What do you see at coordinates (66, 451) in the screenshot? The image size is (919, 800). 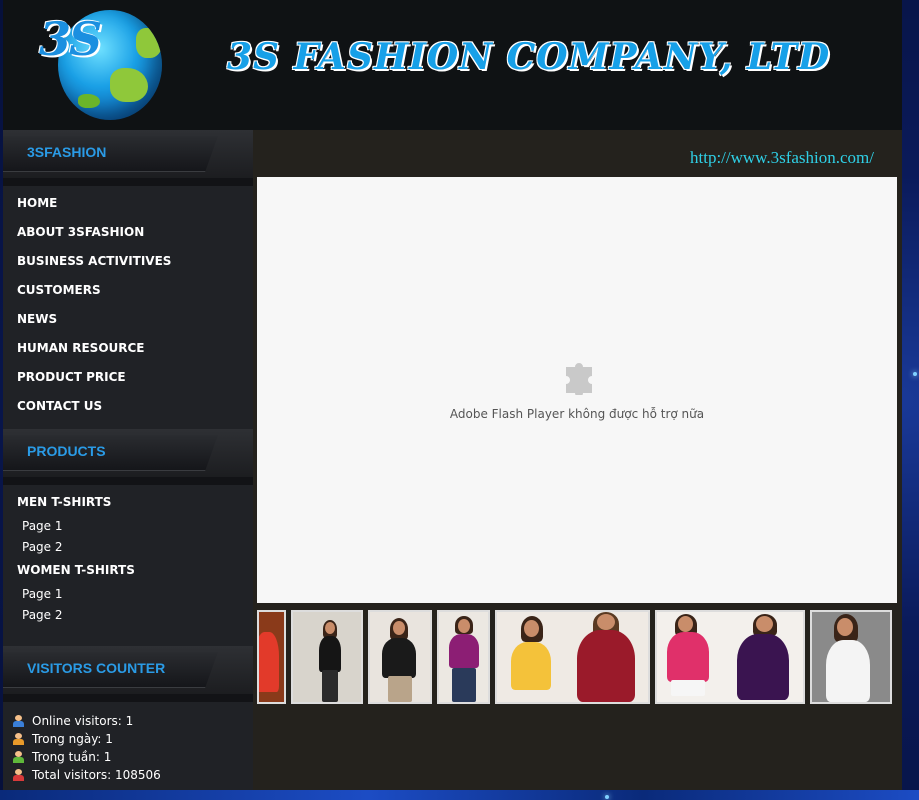 I see `section-title-products: PRODUCTS` at bounding box center [66, 451].